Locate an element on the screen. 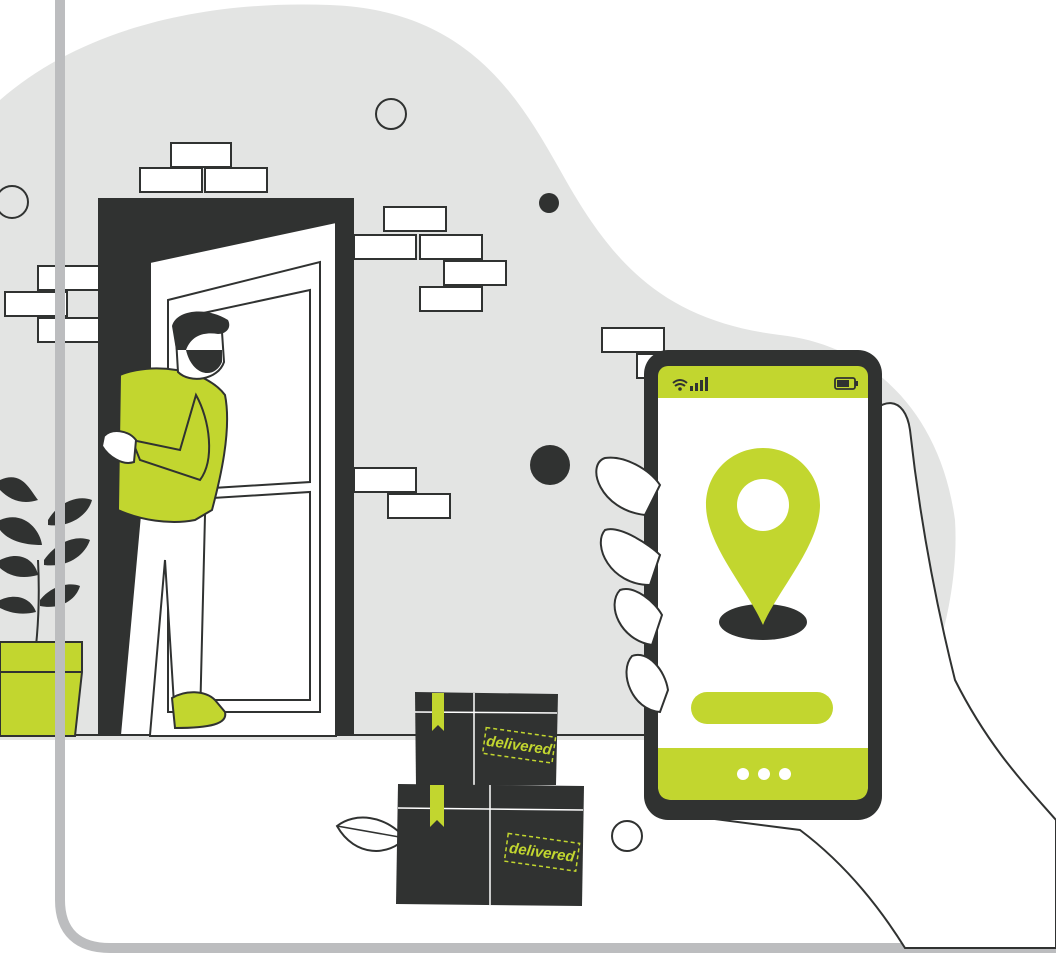 Image resolution: width=1056 pixels, height=957 pixels. delivery-packages: delivered delivered is located at coordinates (490, 799).